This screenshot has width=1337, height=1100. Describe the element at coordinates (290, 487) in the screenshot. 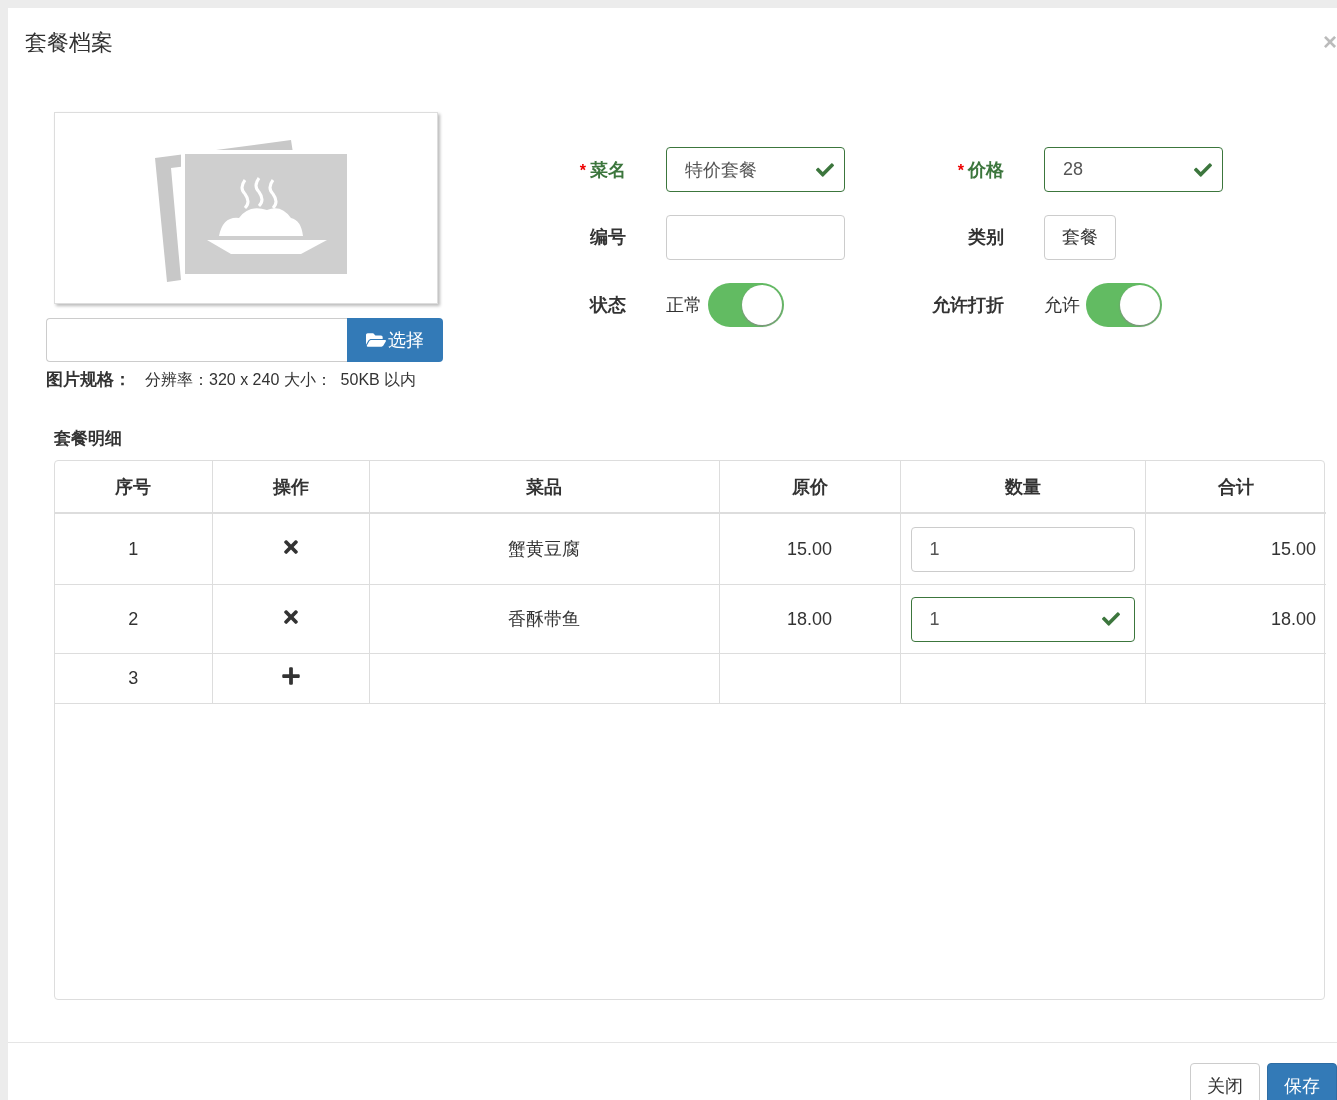

I see `column-header: 操作` at that location.